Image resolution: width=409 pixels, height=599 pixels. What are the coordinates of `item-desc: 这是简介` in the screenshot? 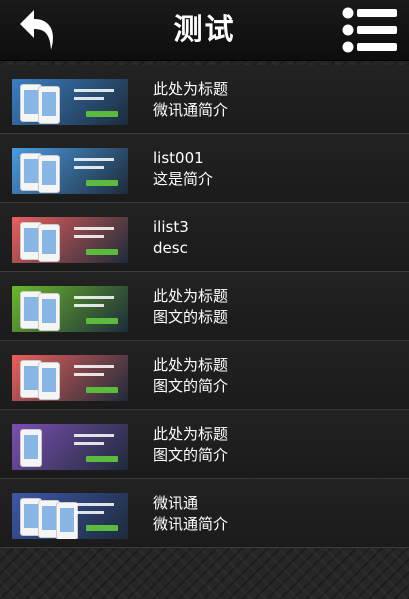 It's located at (183, 179).